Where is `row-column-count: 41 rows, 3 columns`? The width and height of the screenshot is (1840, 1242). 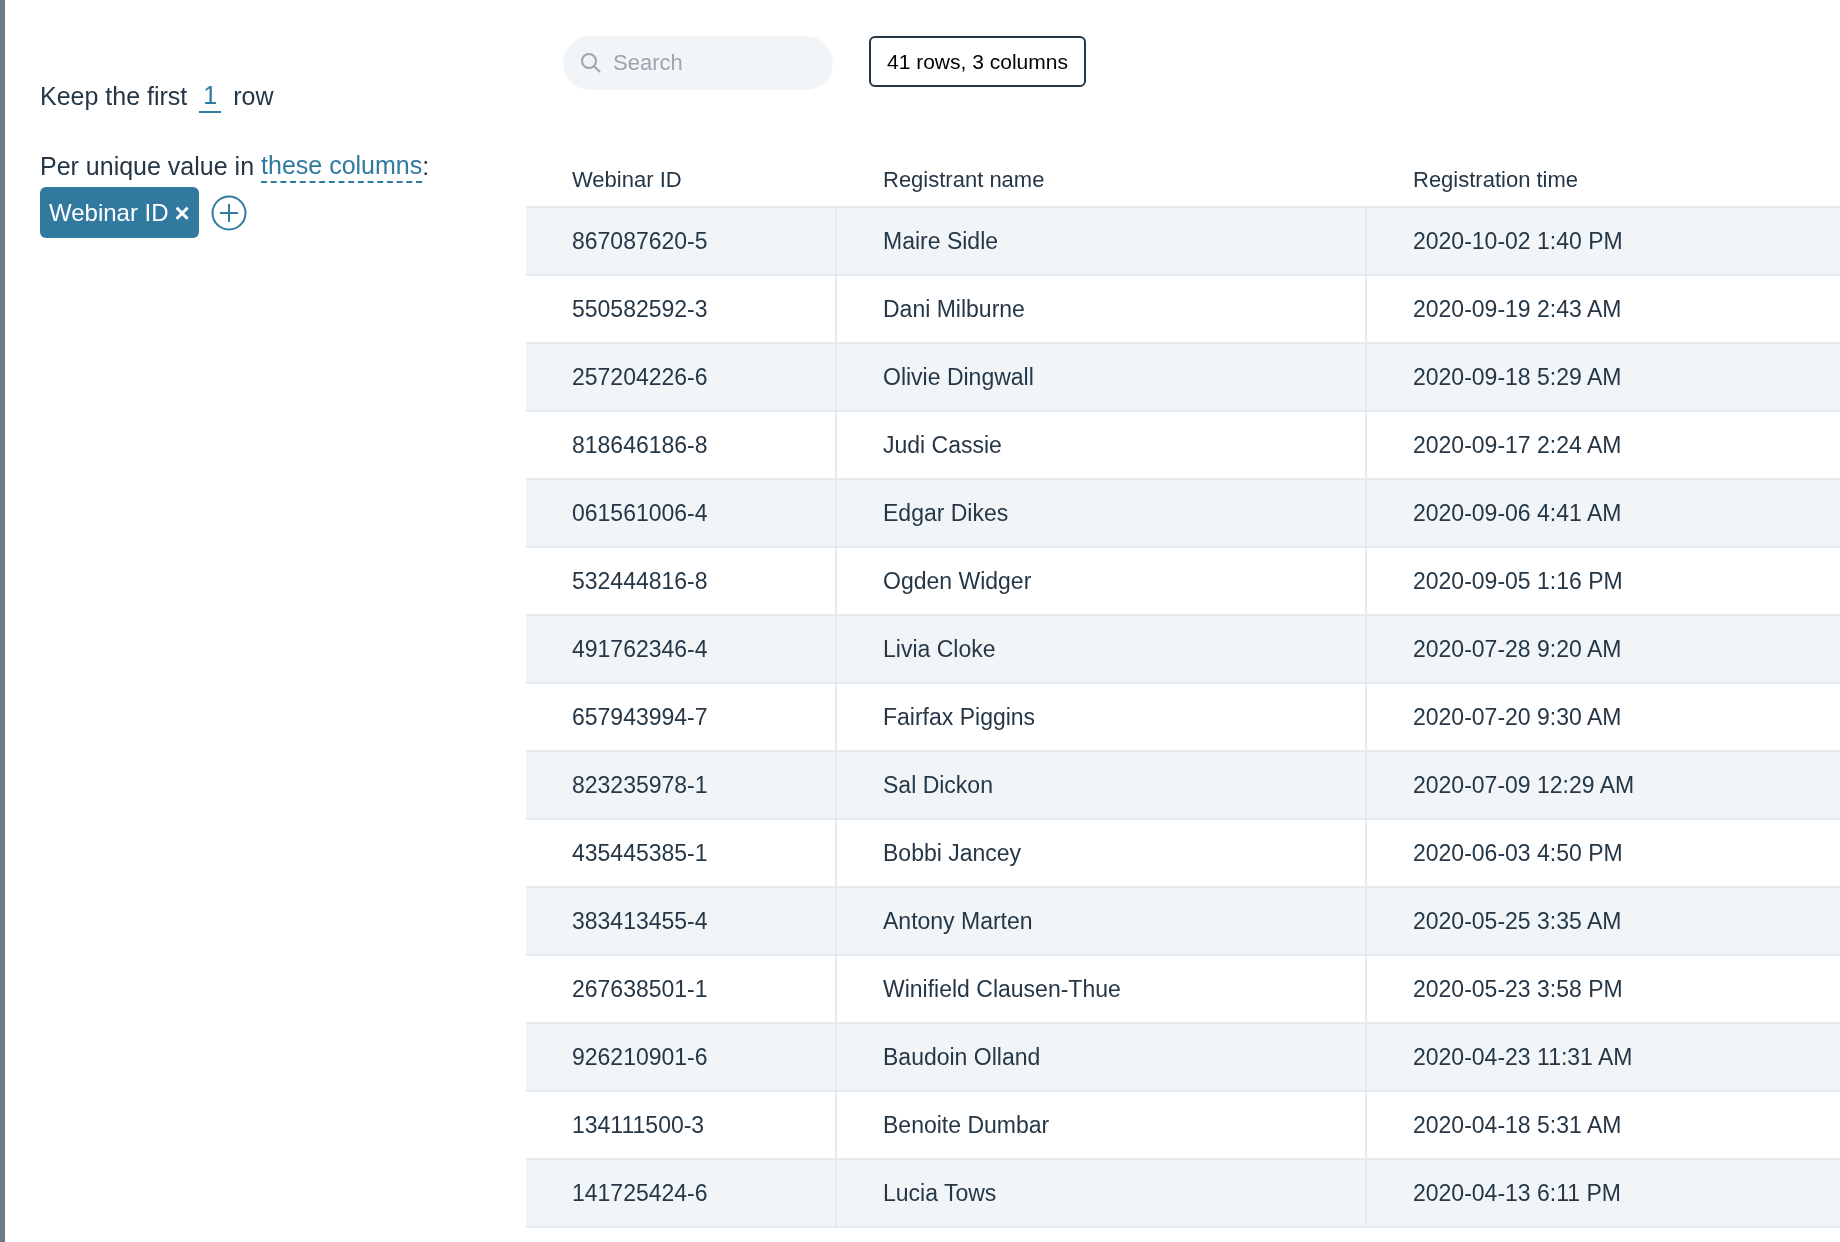 row-column-count: 41 rows, 3 columns is located at coordinates (977, 61).